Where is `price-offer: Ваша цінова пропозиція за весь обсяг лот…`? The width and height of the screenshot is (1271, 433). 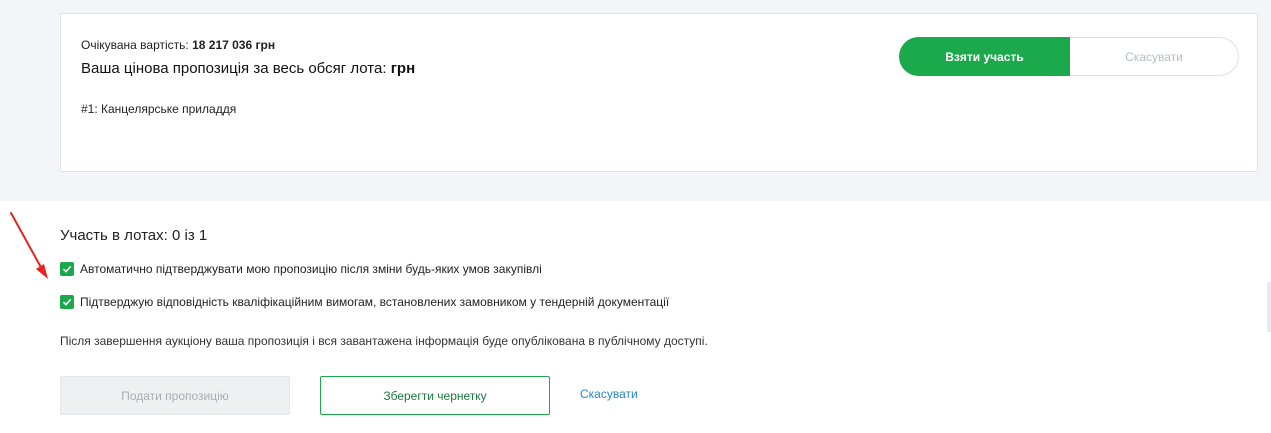 price-offer: Ваша цінова пропозиція за весь обсяг лот… is located at coordinates (248, 68).